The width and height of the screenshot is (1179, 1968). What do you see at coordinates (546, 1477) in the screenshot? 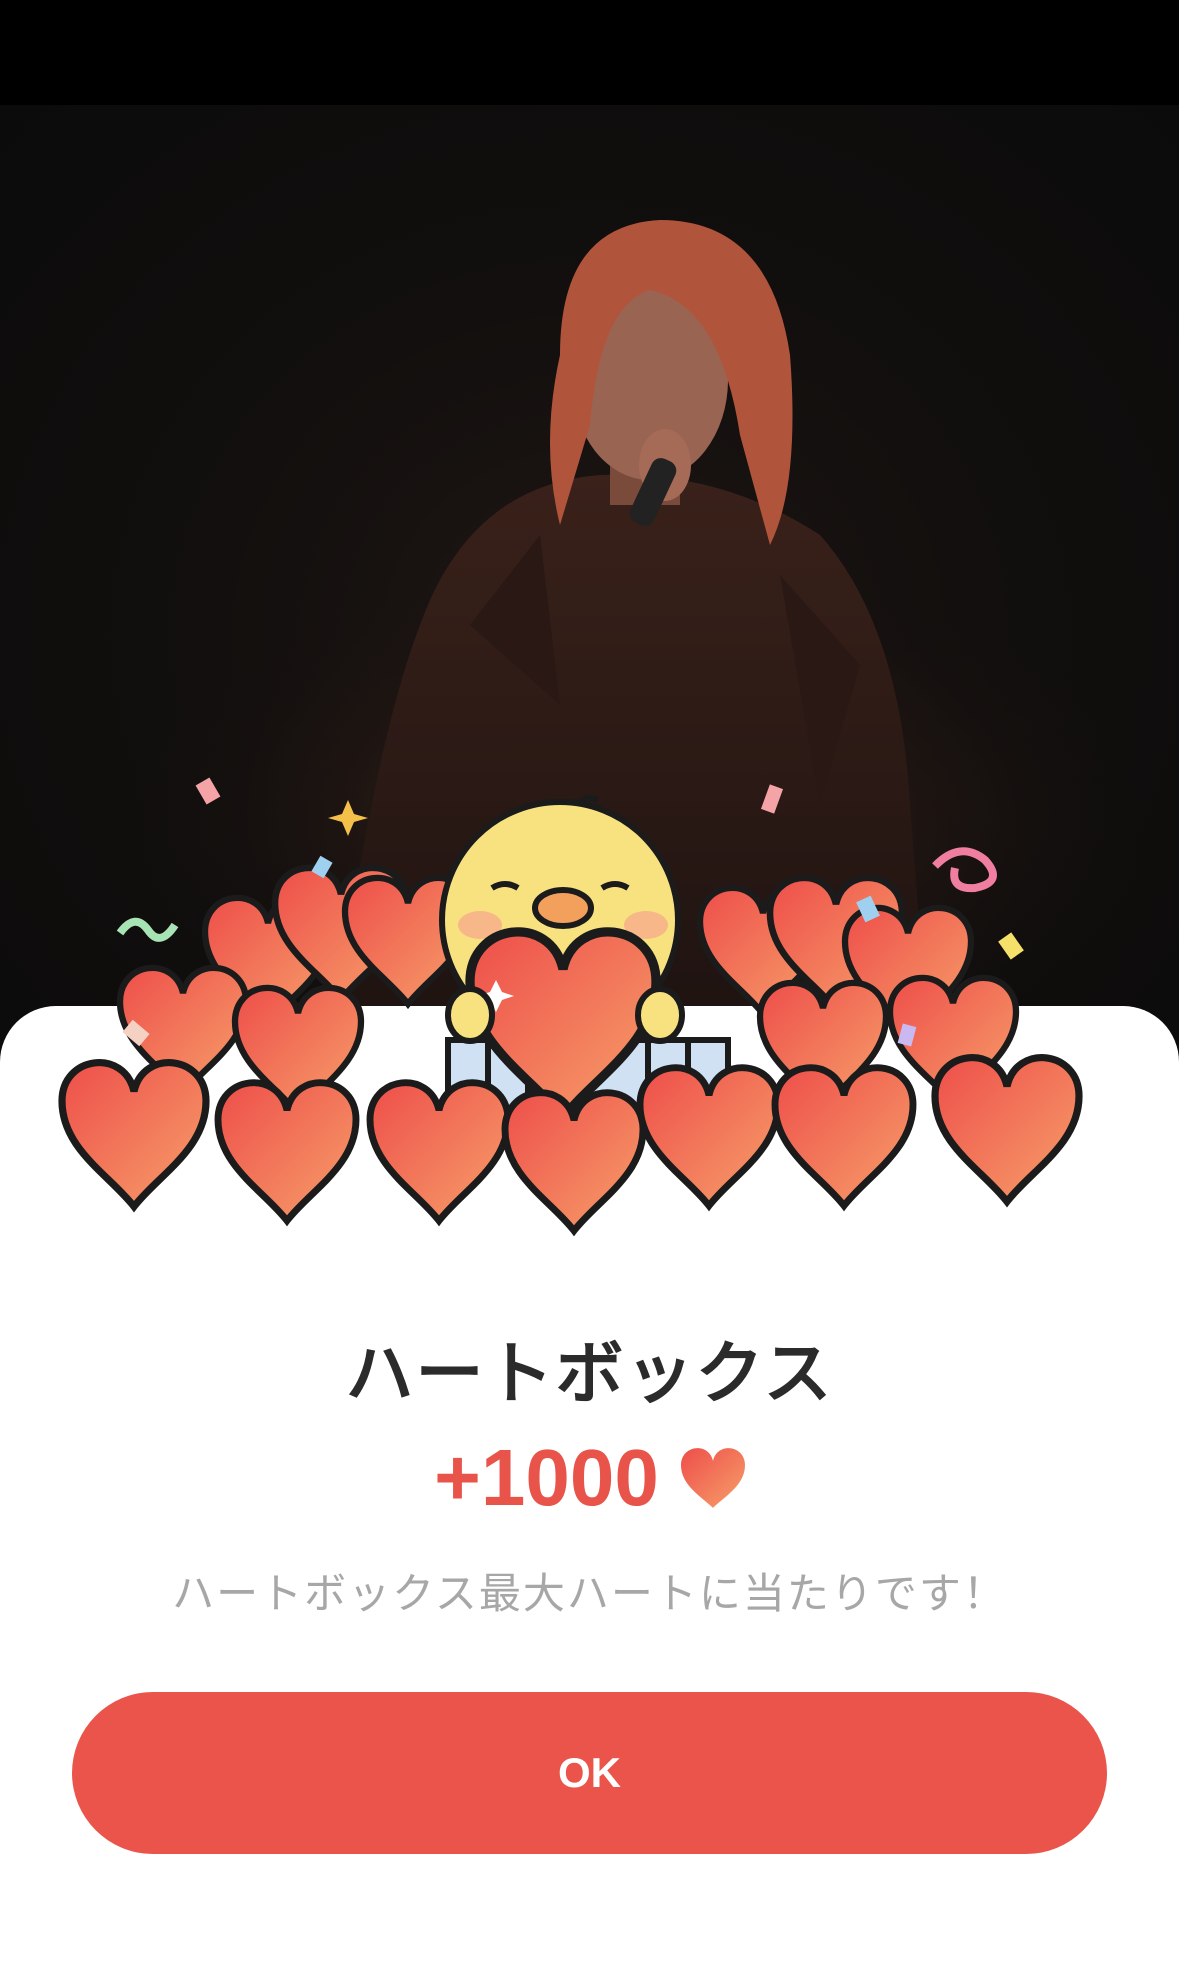
I see `reward-amount: +1000` at bounding box center [546, 1477].